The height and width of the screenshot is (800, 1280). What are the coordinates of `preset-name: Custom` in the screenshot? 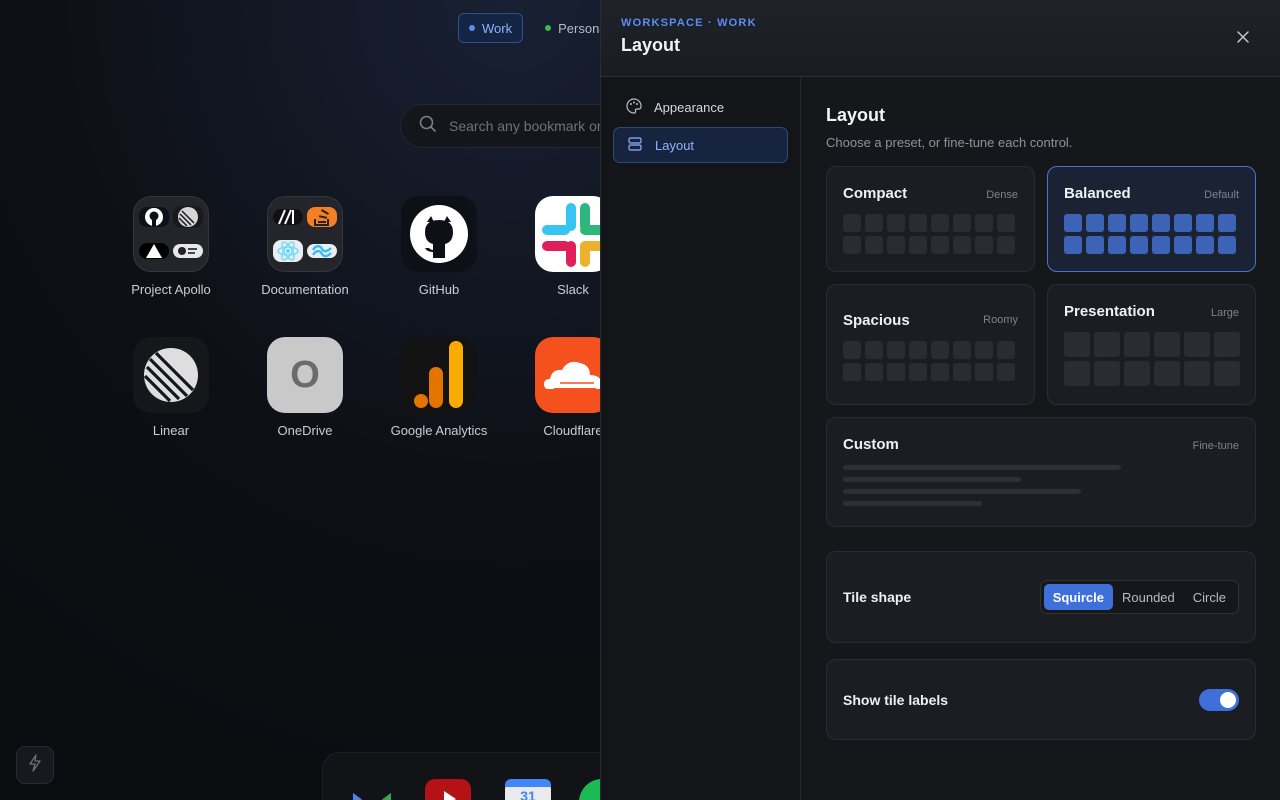 It's located at (871, 444).